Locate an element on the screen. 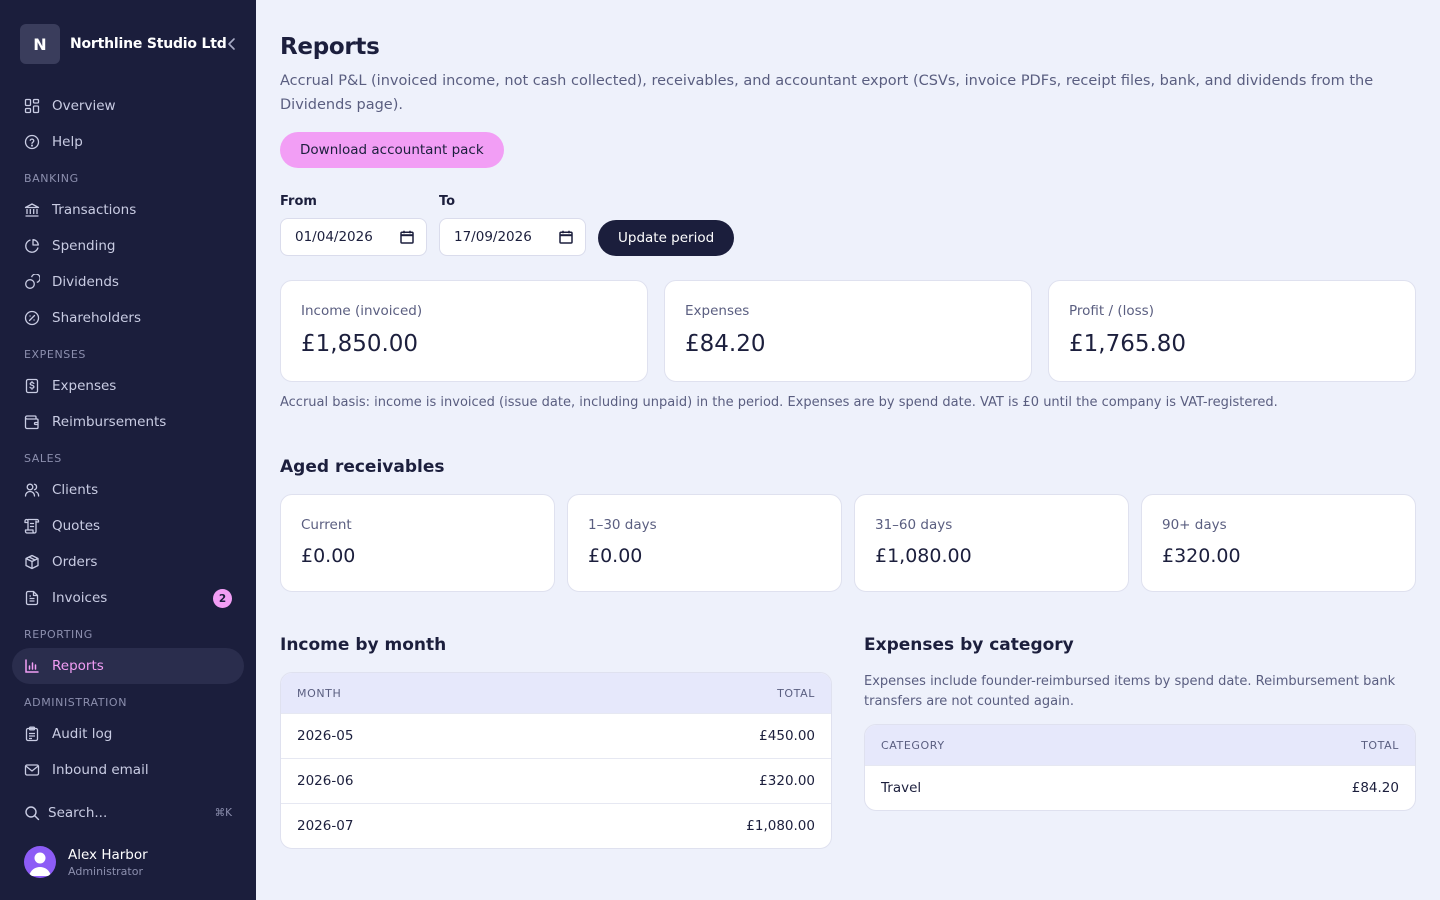 Image resolution: width=1440 pixels, height=900 pixels. sidebar-item-help: Help is located at coordinates (128, 142).